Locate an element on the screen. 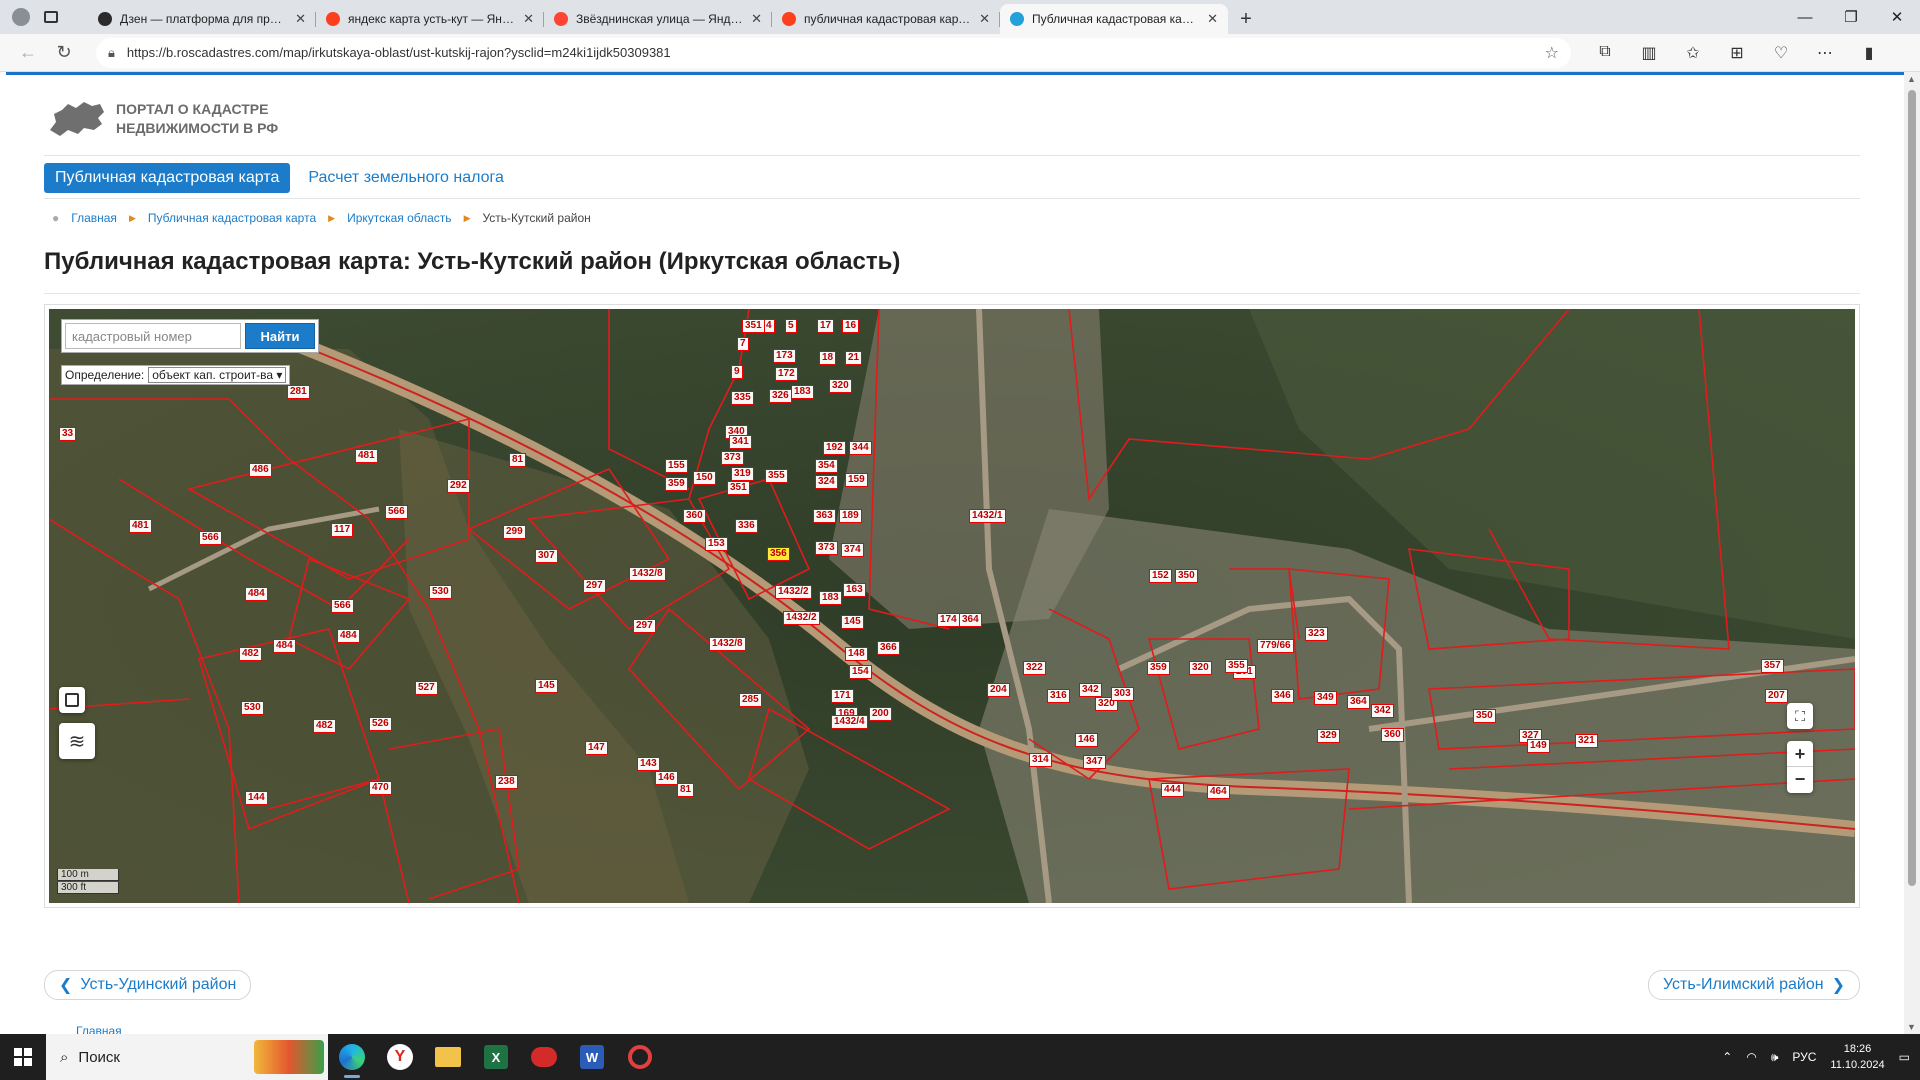  parcel-label: 81 is located at coordinates (518, 460).